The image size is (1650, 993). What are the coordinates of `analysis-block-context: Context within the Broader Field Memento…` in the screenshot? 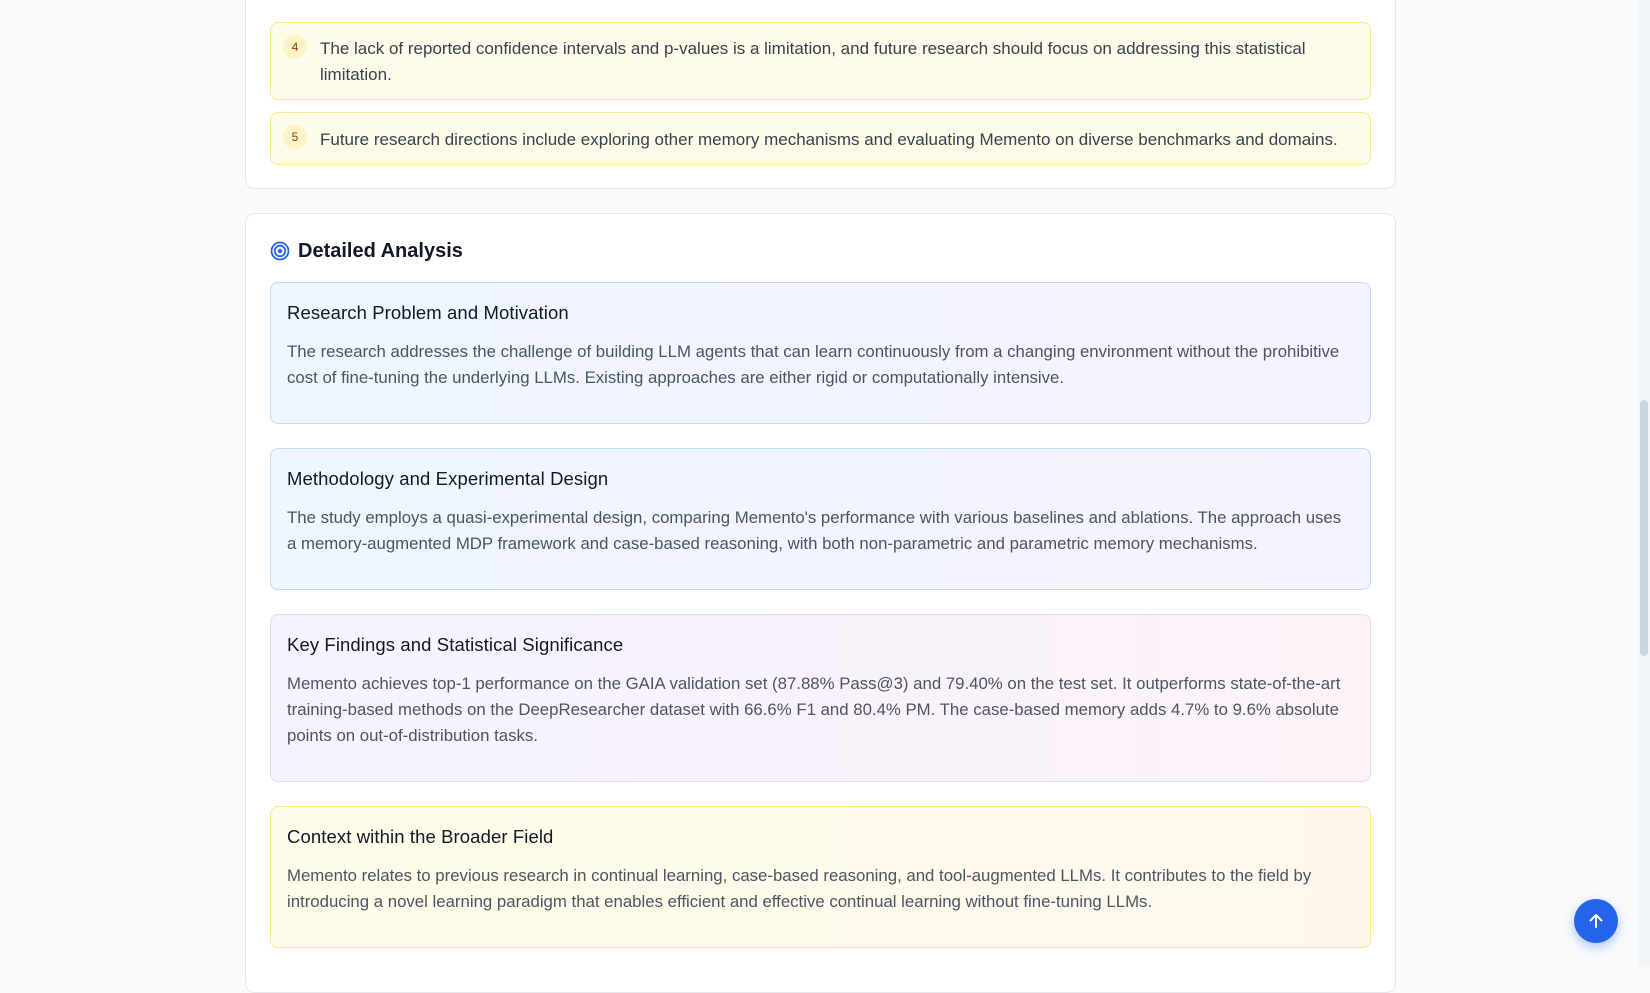 It's located at (820, 877).